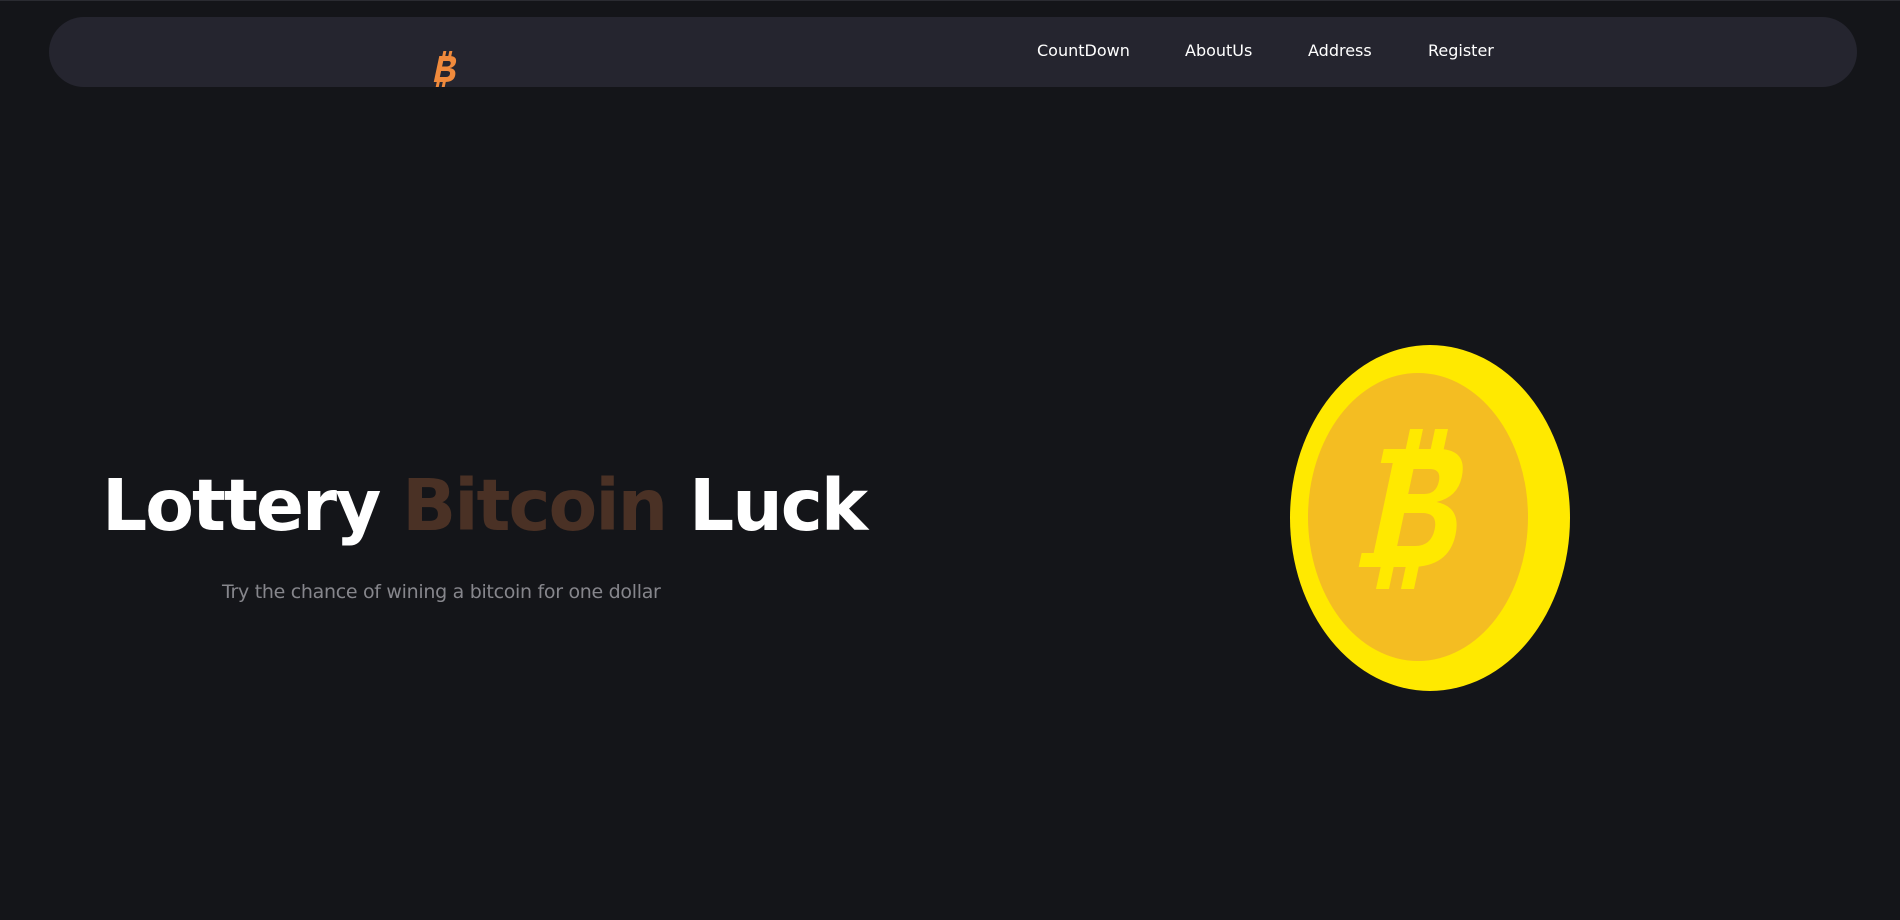  What do you see at coordinates (1340, 50) in the screenshot?
I see `nav-link-address: Address` at bounding box center [1340, 50].